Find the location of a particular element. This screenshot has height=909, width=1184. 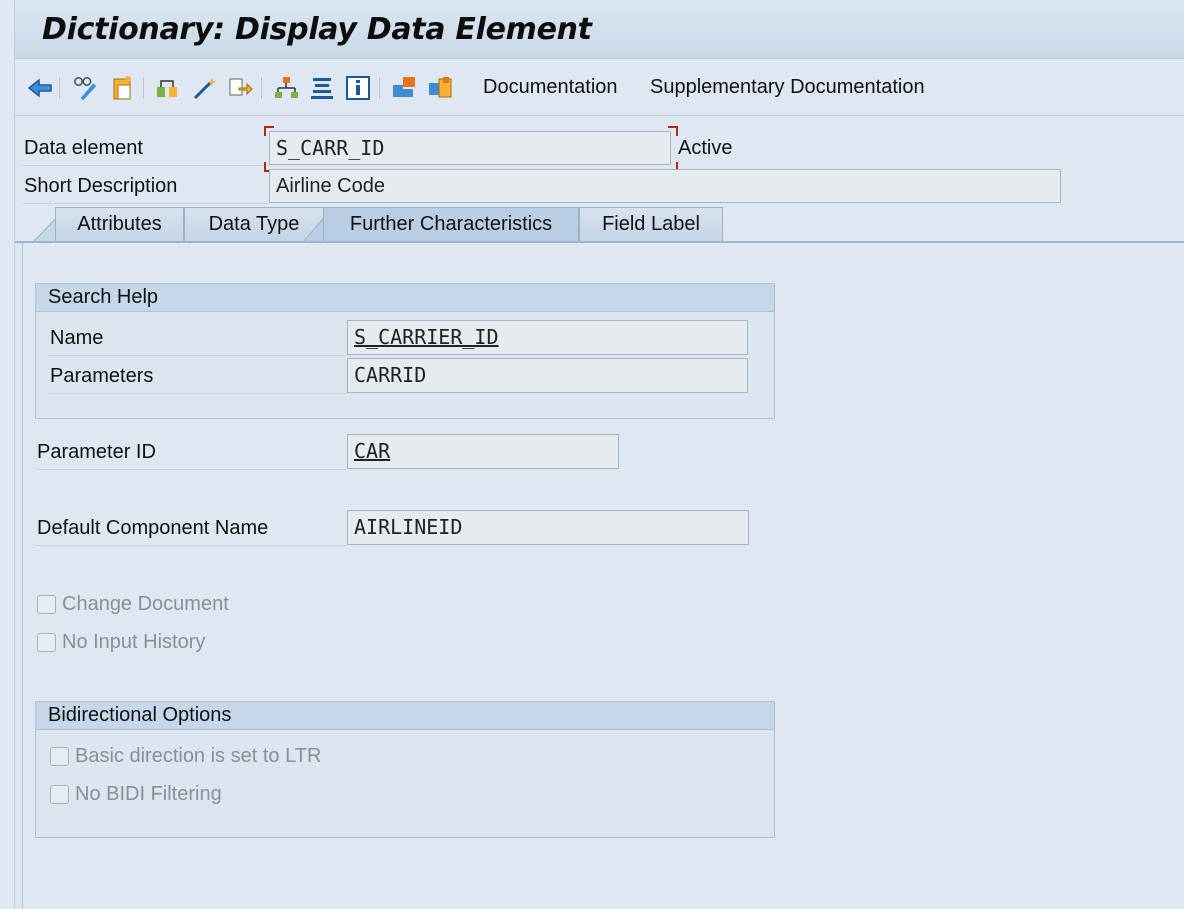

info-icon is located at coordinates (358, 88).